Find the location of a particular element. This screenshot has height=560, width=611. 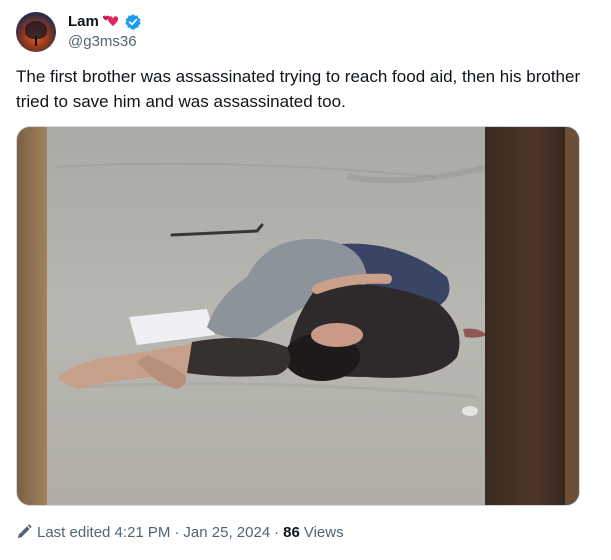

user-info: Lam @g3ms36 is located at coordinates (105, 32).